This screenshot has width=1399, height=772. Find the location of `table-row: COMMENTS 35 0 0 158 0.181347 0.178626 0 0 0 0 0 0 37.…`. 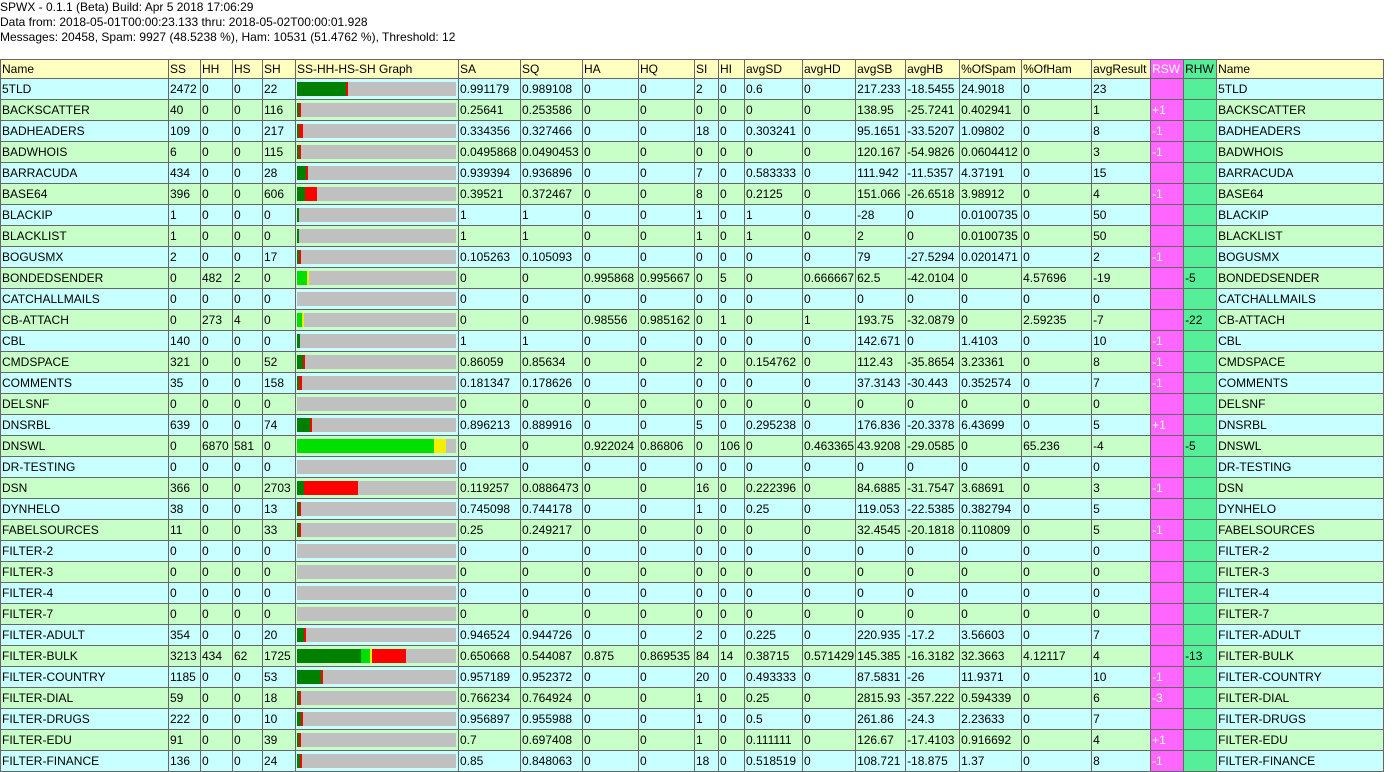

table-row: COMMENTS 35 0 0 158 0.181347 0.178626 0 0 0 0 0 0 37.… is located at coordinates (692, 383).